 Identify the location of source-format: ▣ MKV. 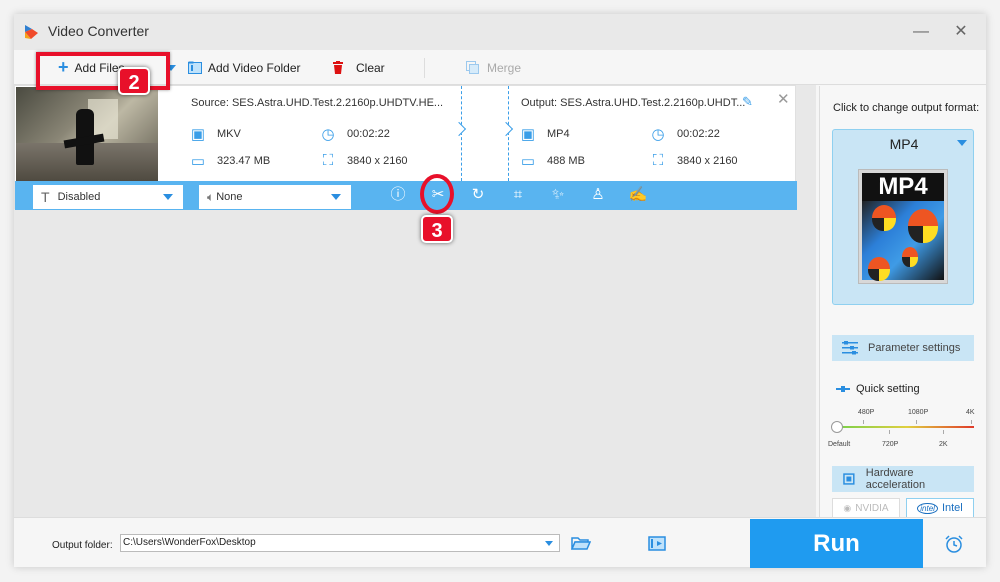
(215, 134).